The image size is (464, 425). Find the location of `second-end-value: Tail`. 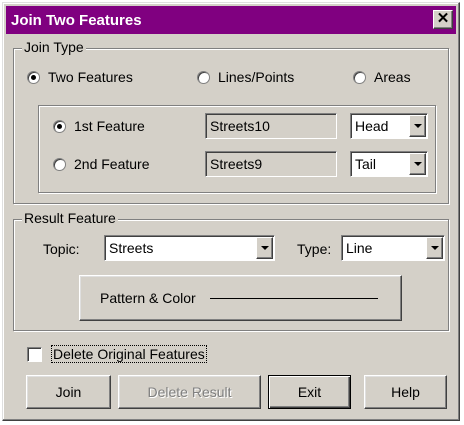

second-end-value: Tail is located at coordinates (366, 164).